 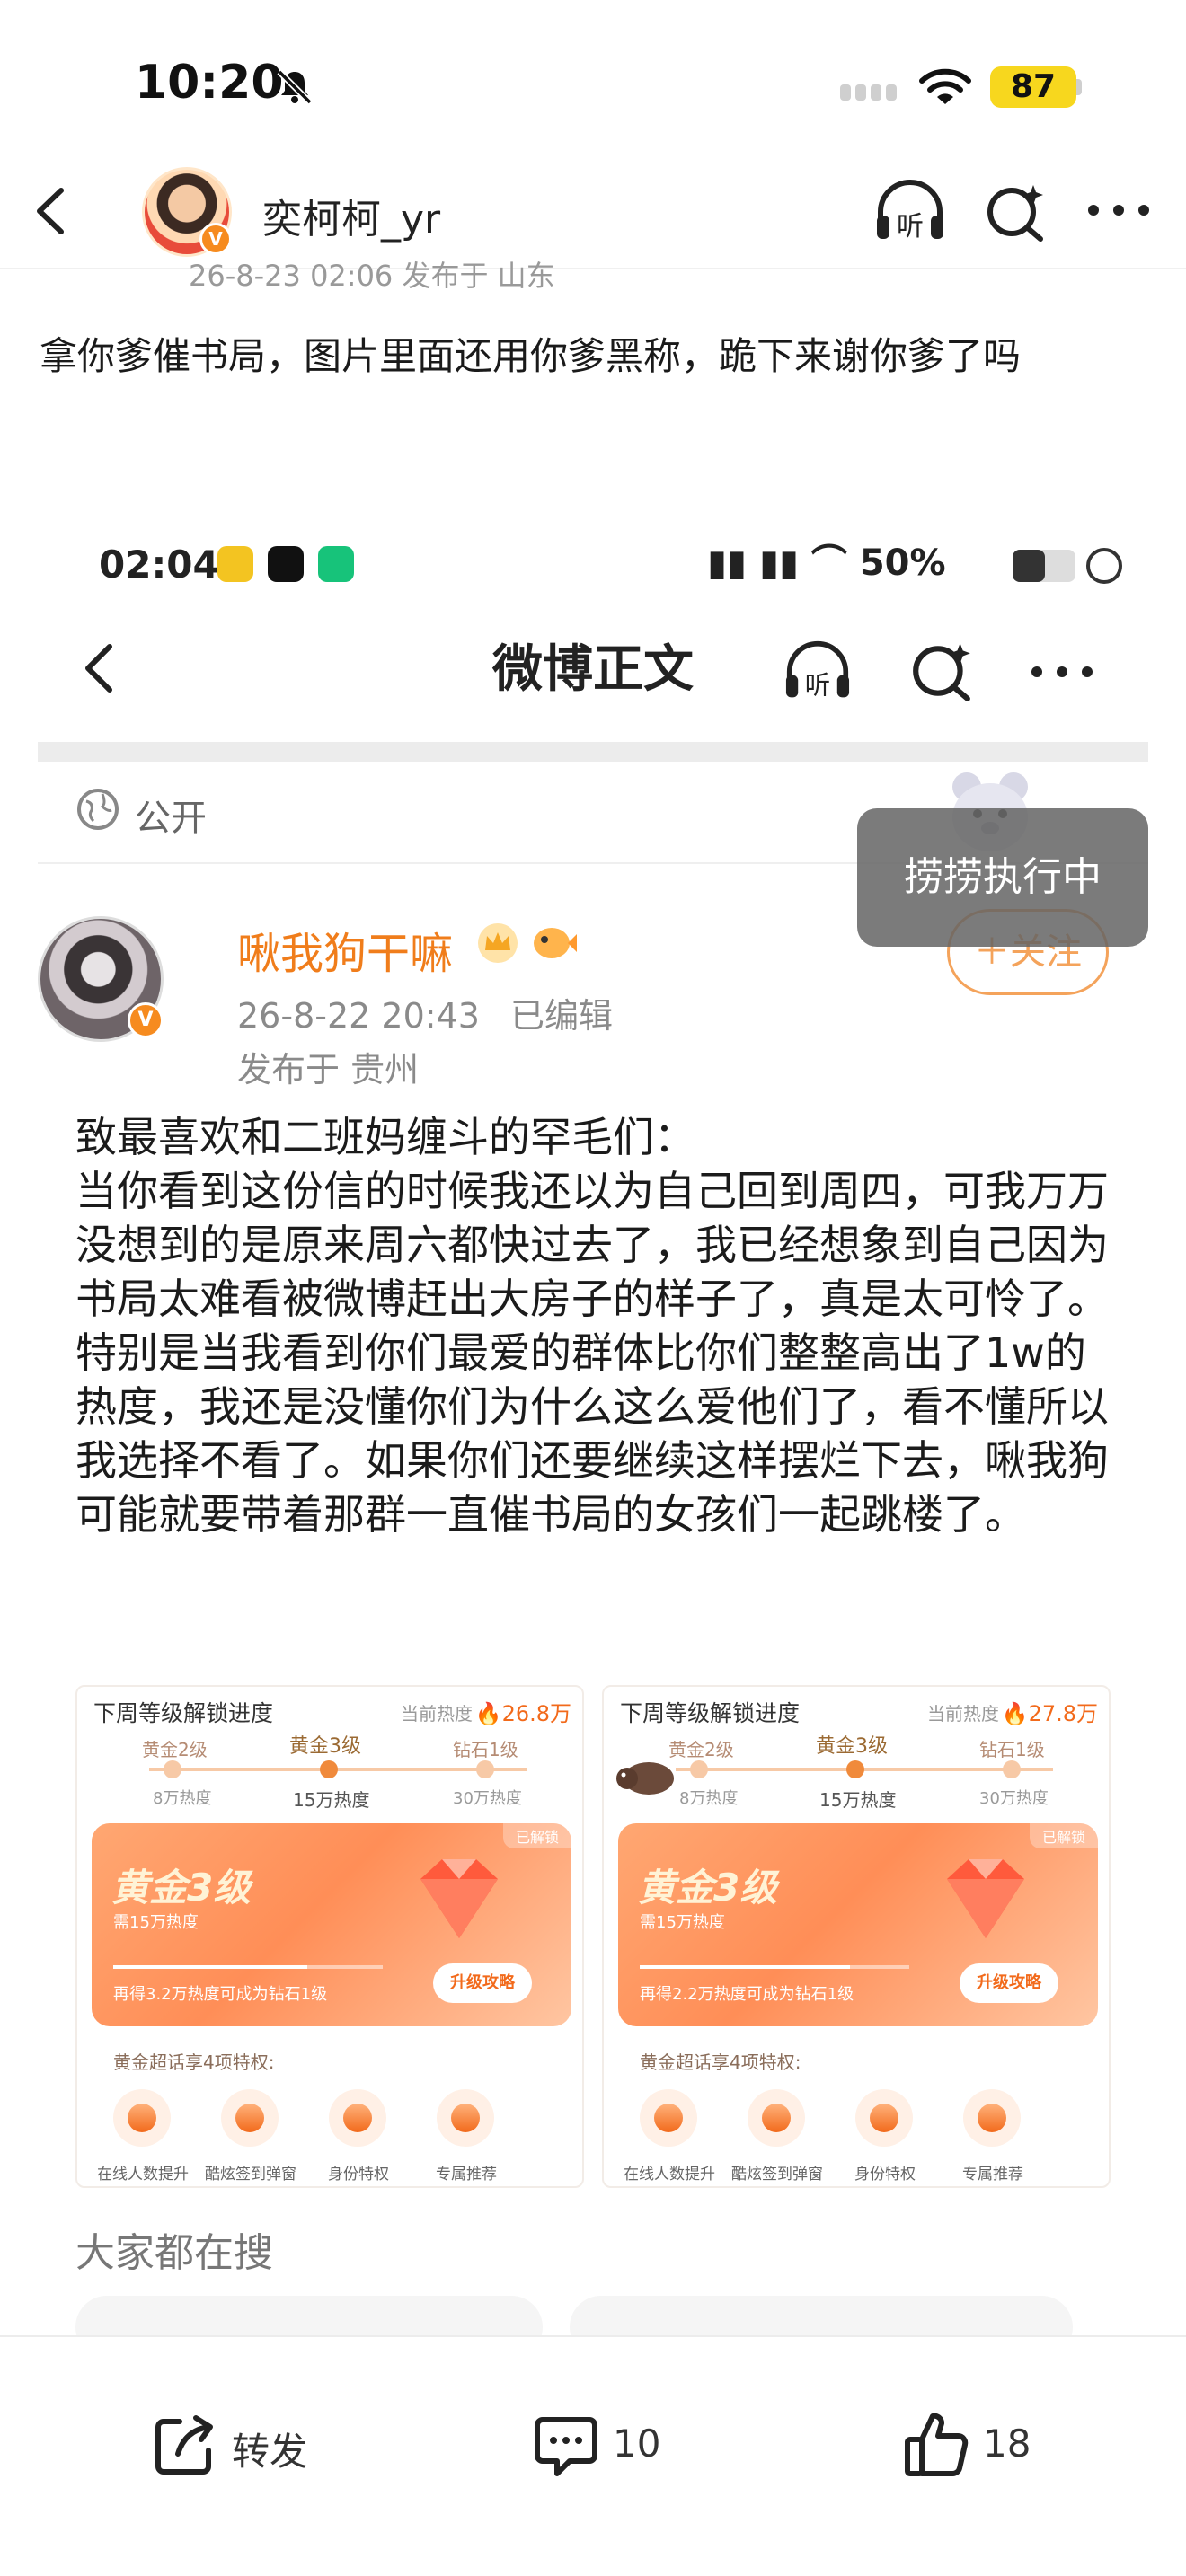 I want to click on top-nav-bar: V 奕柯柯_yr 听, so click(x=593, y=211).